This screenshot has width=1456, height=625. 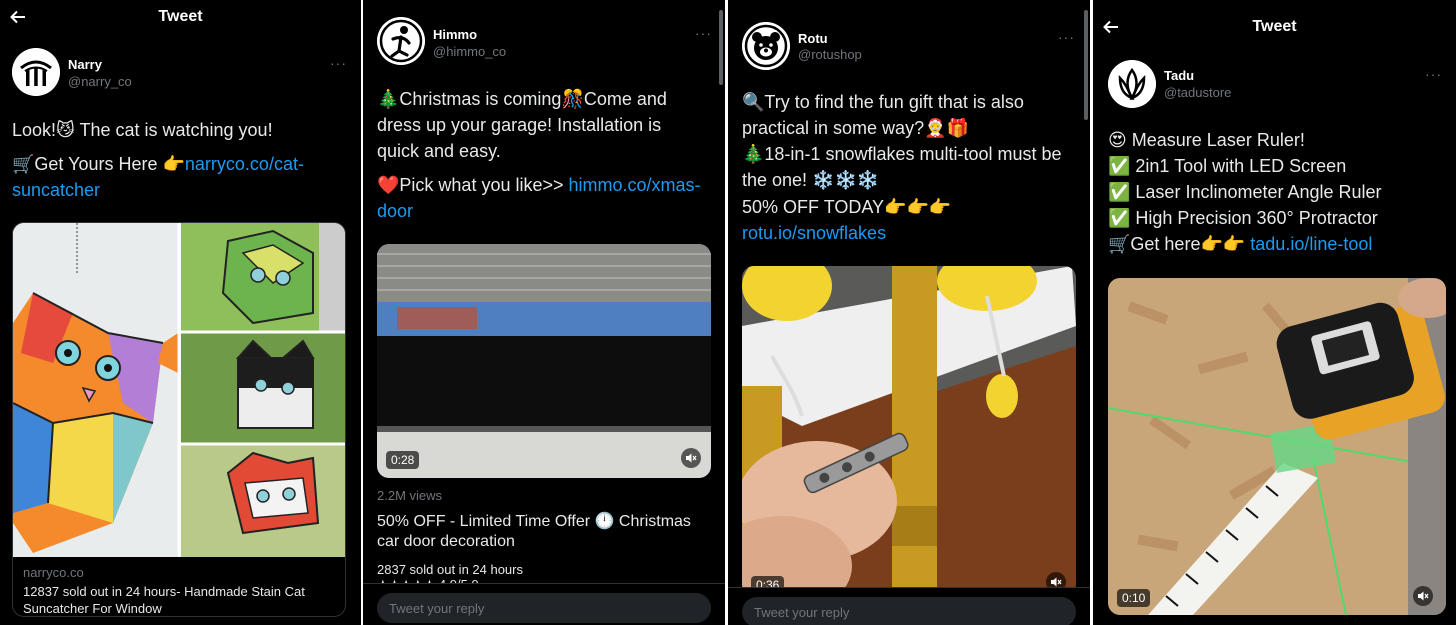 What do you see at coordinates (100, 81) in the screenshot?
I see `user-handle: @narry_co` at bounding box center [100, 81].